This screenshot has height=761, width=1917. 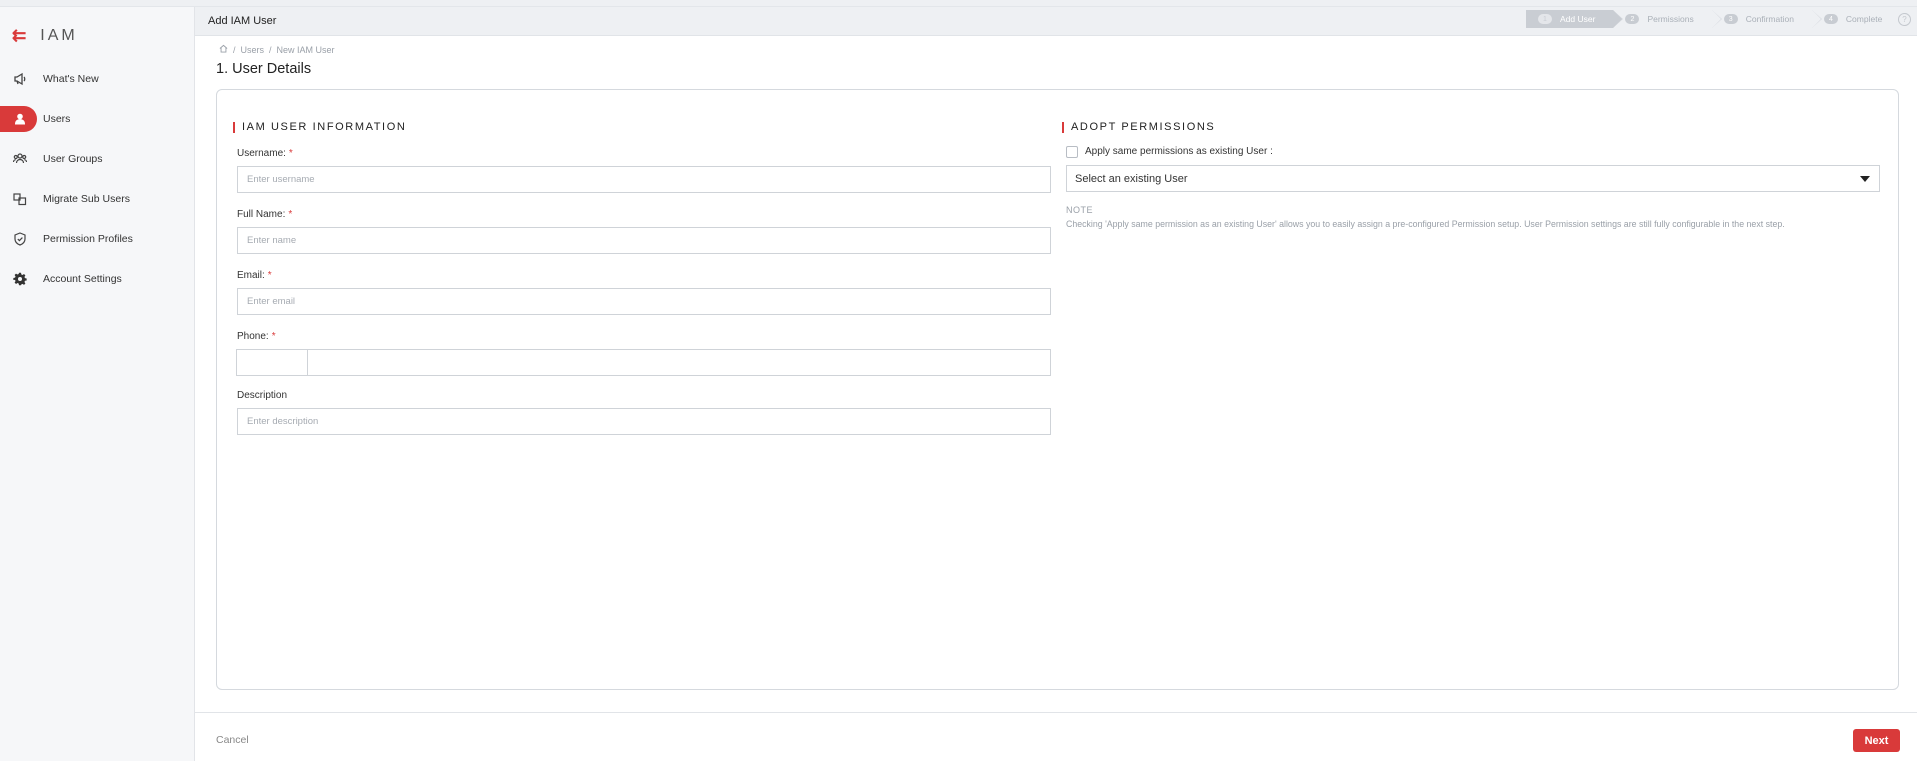 I want to click on collapse-menu-icon: ⇇, so click(x=19, y=36).